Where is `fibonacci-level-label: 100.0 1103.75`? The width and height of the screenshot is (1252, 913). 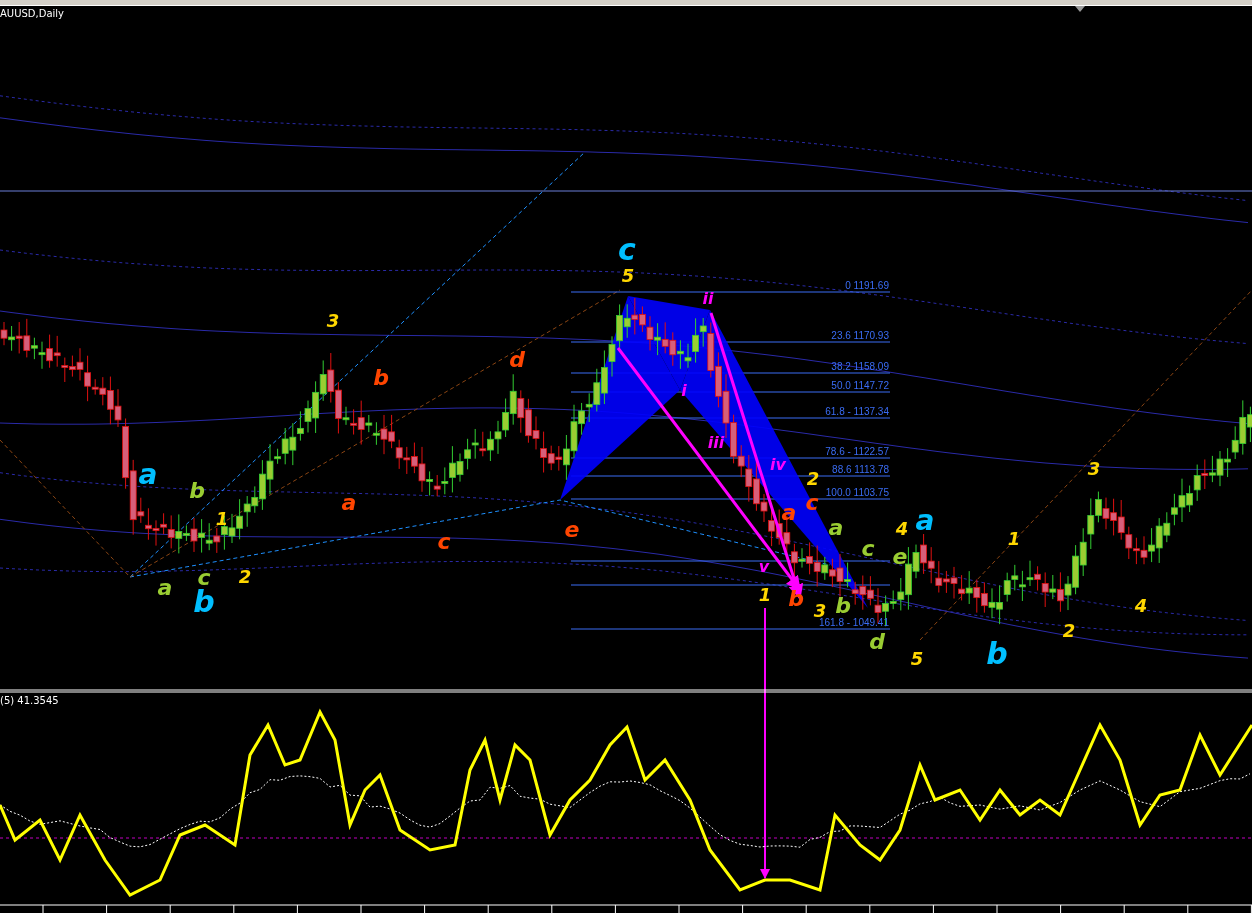
fibonacci-level-label: 100.0 1103.75 is located at coordinates (857, 492).